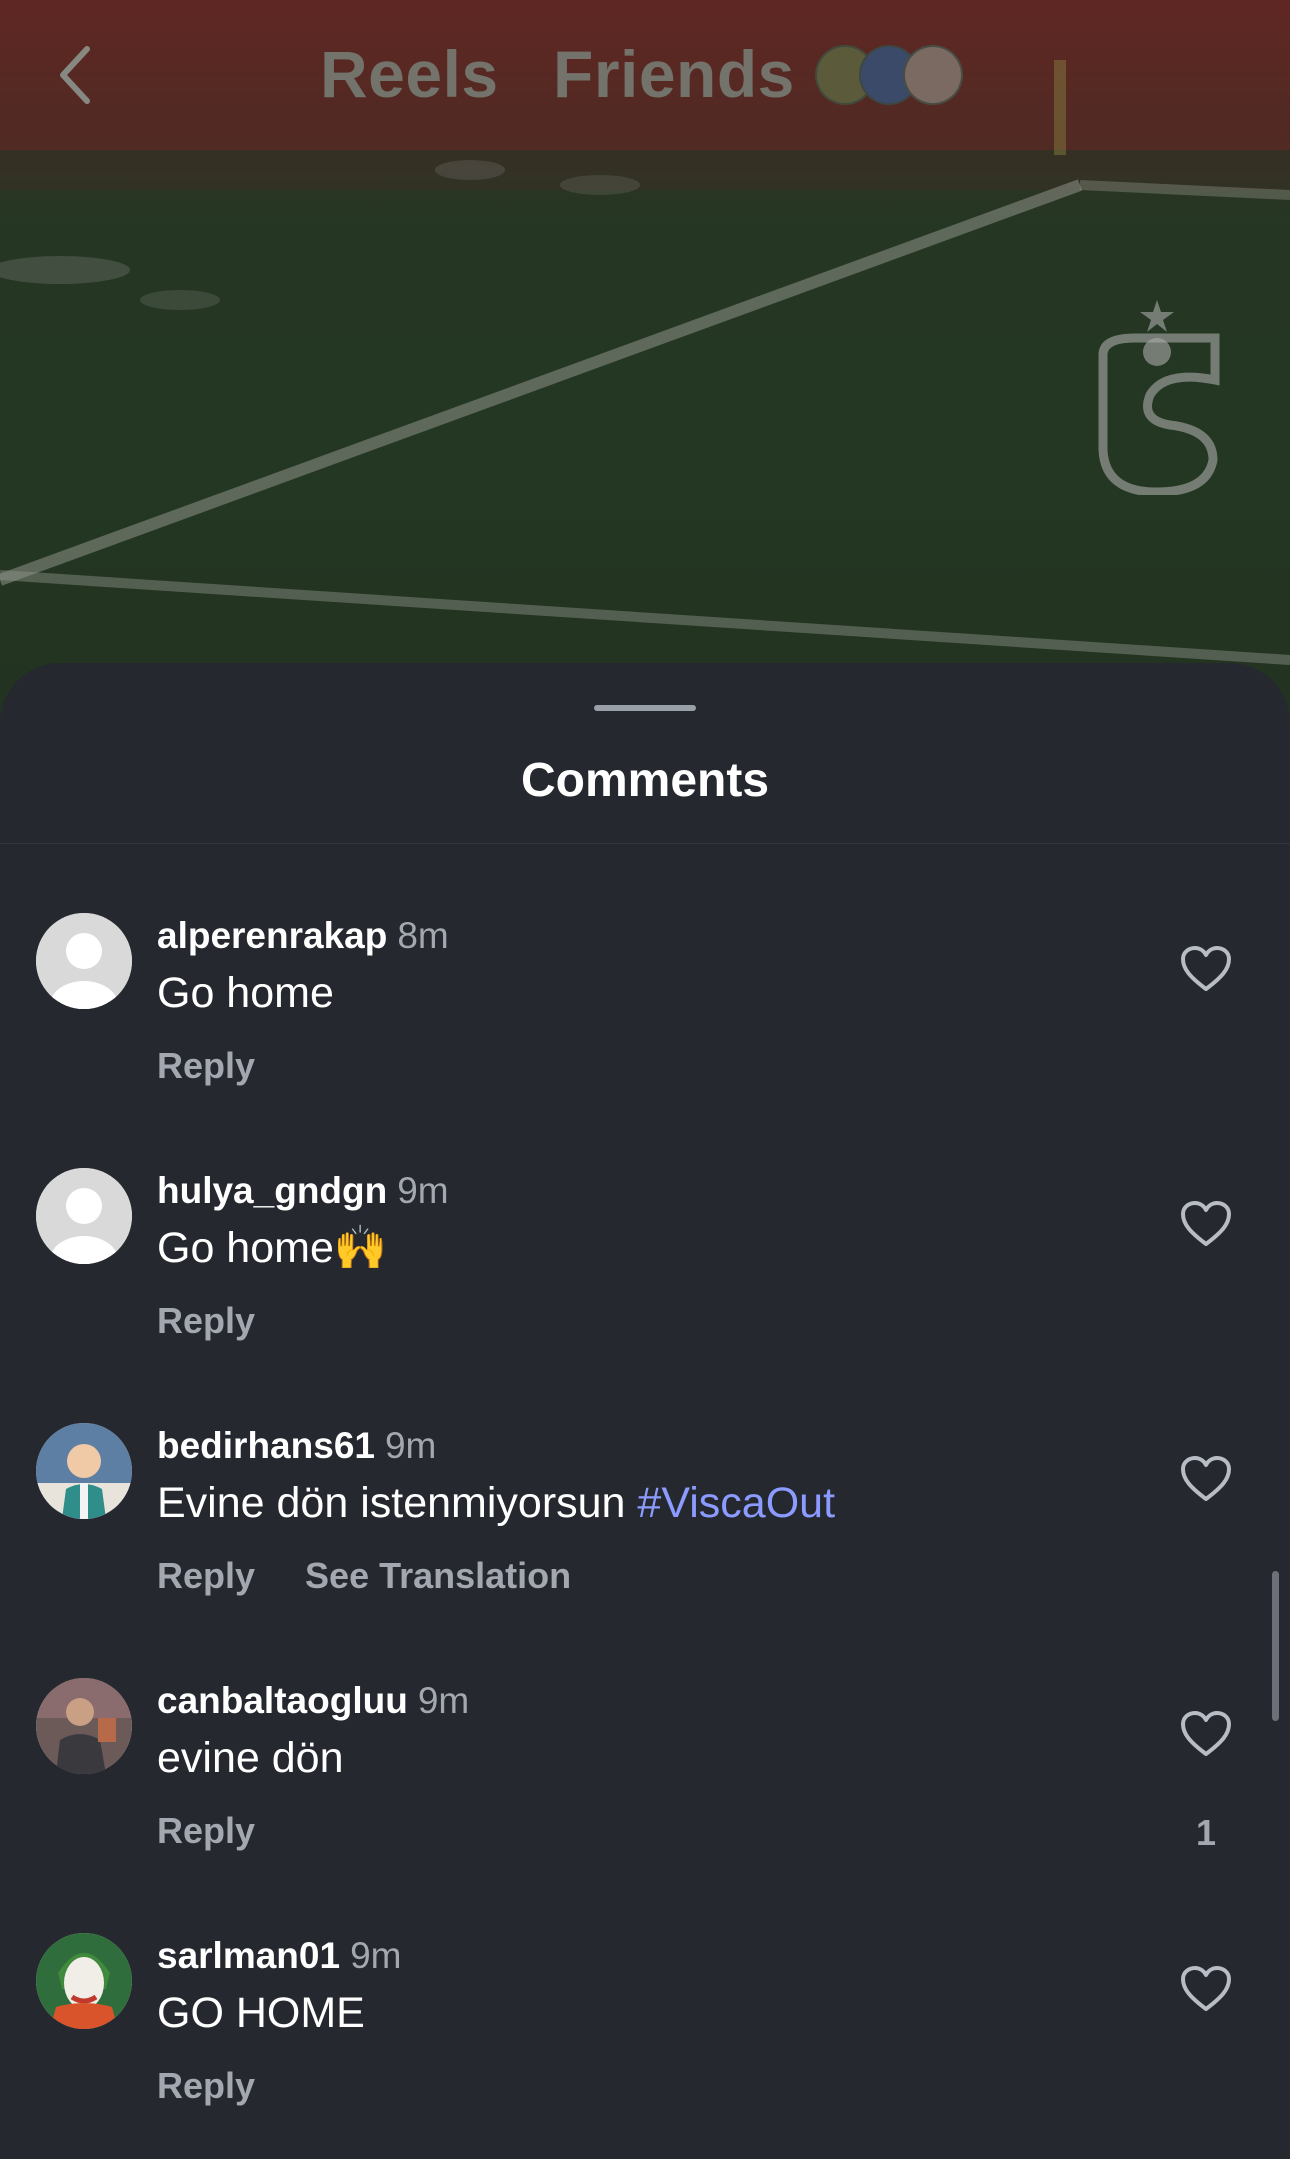  I want to click on comment-text: evine dön, so click(250, 1758).